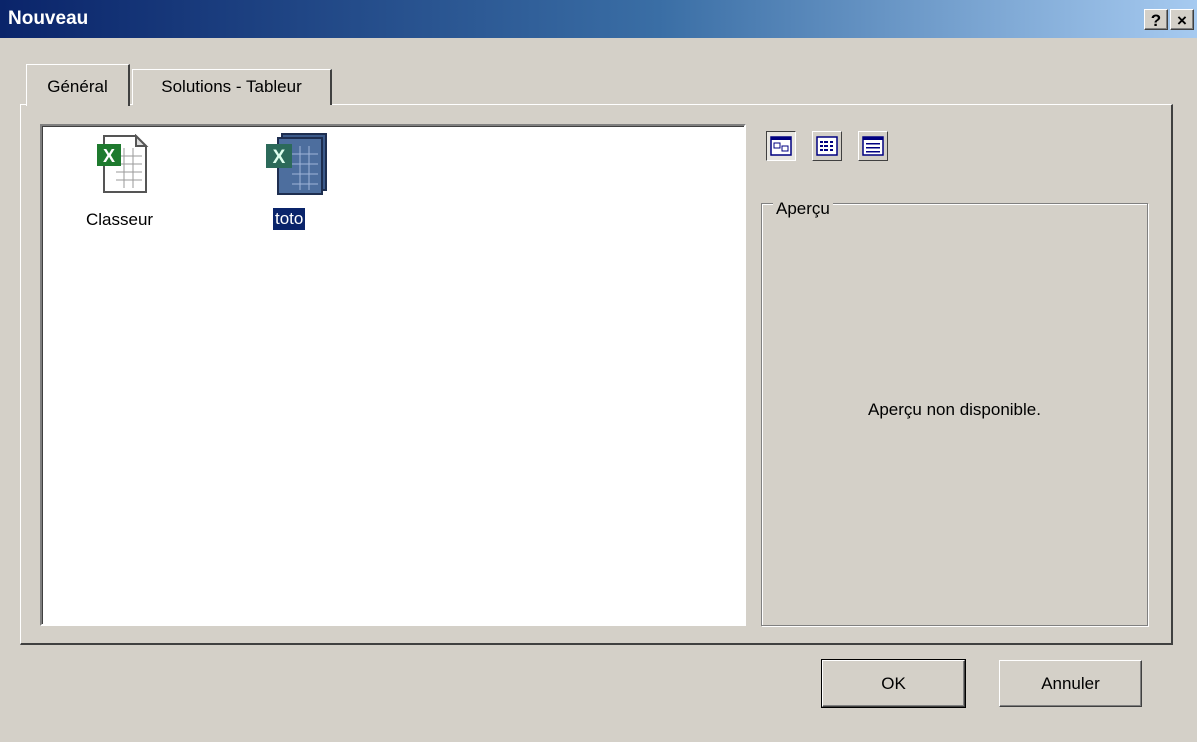 Image resolution: width=1197 pixels, height=742 pixels. Describe the element at coordinates (1070, 683) in the screenshot. I see `cancel-button: Annuler` at that location.